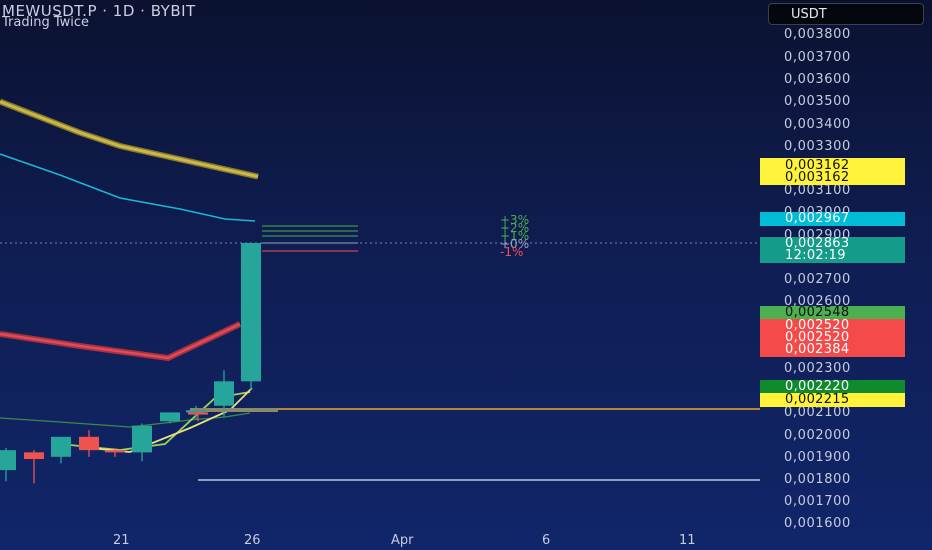 The width and height of the screenshot is (932, 550). What do you see at coordinates (809, 14) in the screenshot?
I see `currency-label: USDT` at bounding box center [809, 14].